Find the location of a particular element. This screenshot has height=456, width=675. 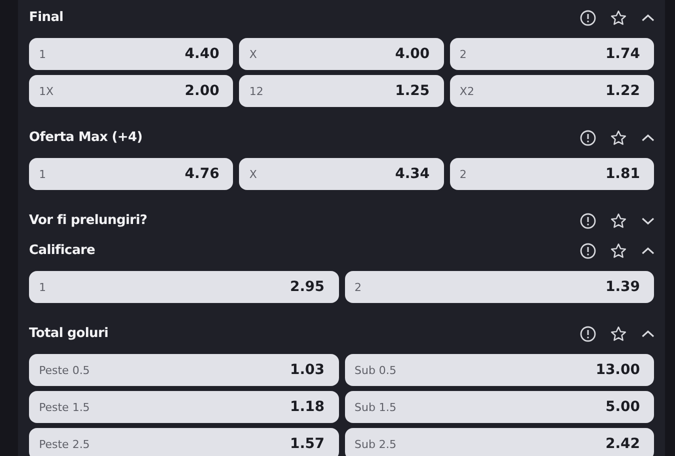

odds-button: 1X 2.00 is located at coordinates (131, 91).